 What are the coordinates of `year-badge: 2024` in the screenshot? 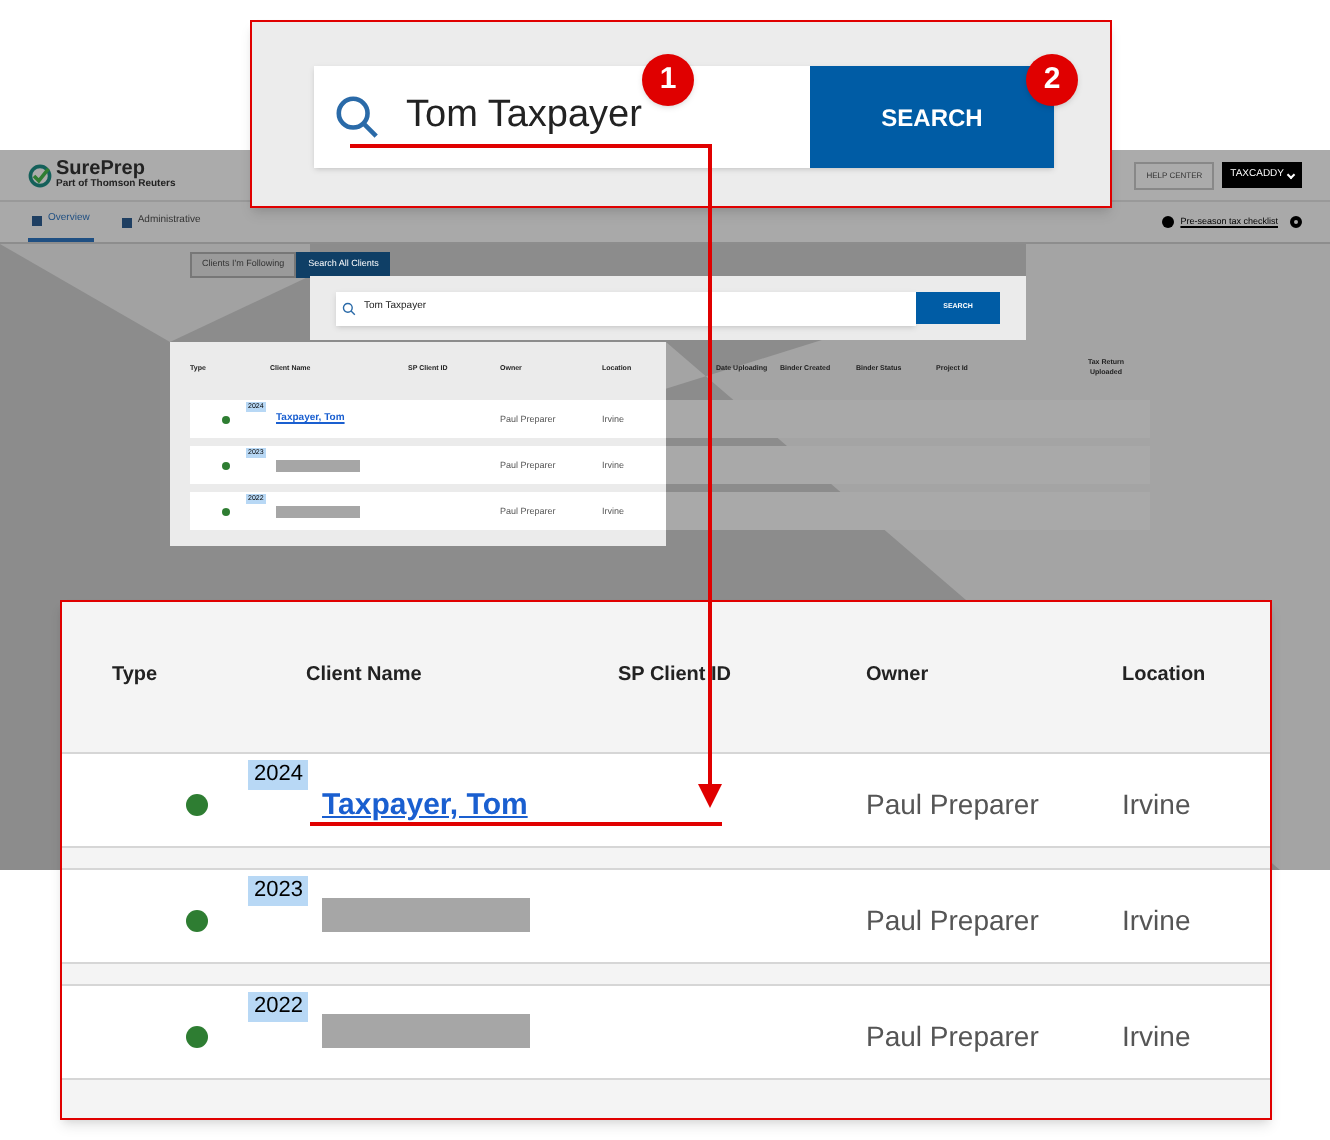 It's located at (278, 775).